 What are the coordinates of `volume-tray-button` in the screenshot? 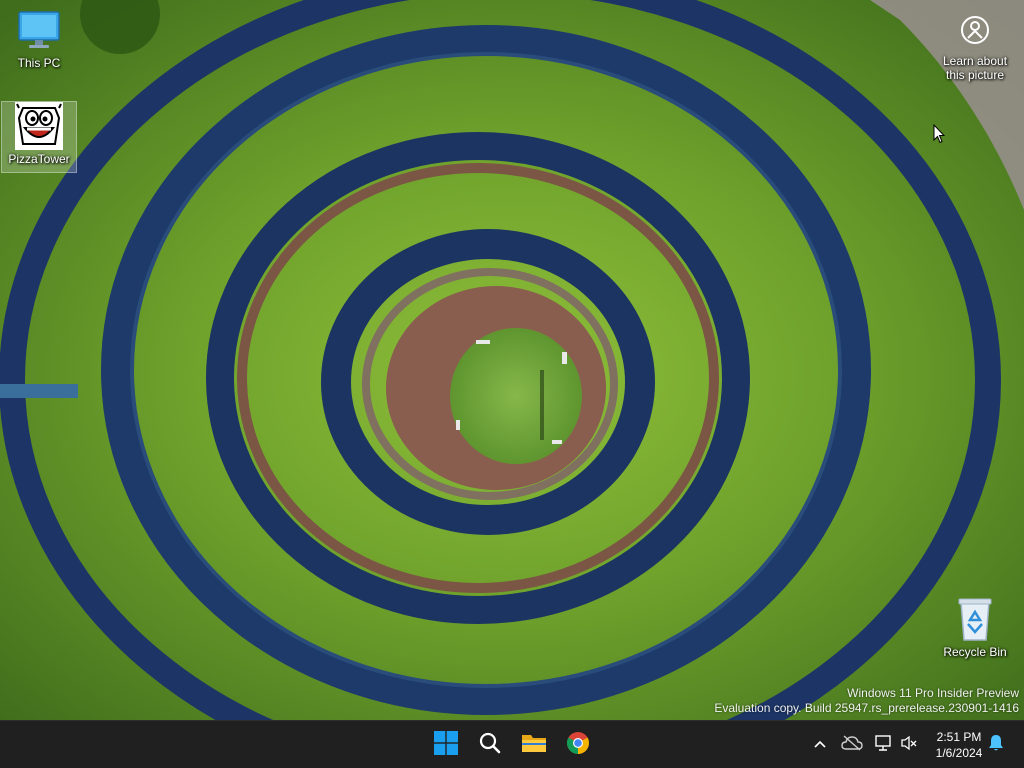 It's located at (909, 745).